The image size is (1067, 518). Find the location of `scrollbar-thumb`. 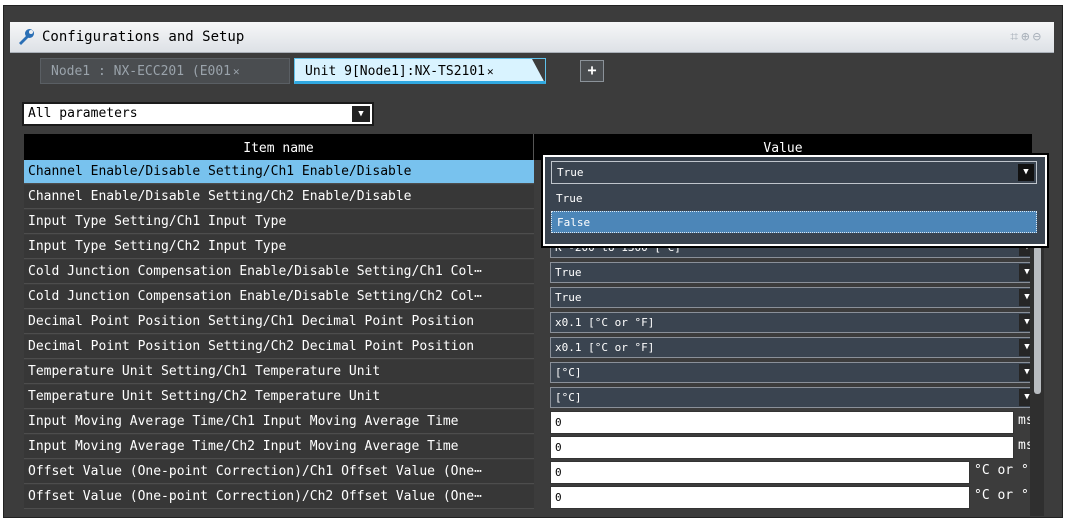

scrollbar-thumb is located at coordinates (1037, 320).